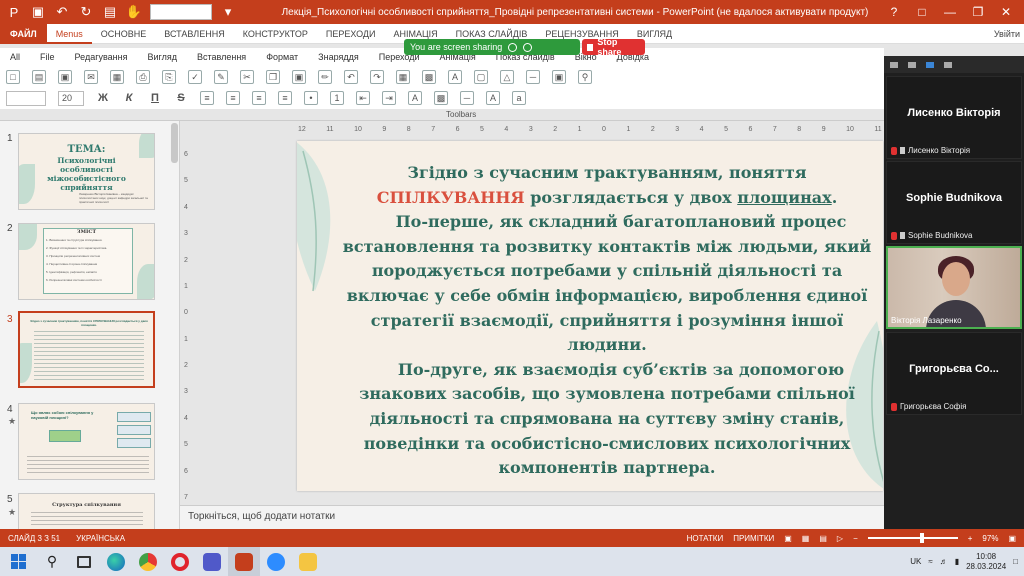 This screenshot has height=576, width=1024. Describe the element at coordinates (389, 98) in the screenshot. I see `increase-indent-icon: ⇥` at that location.